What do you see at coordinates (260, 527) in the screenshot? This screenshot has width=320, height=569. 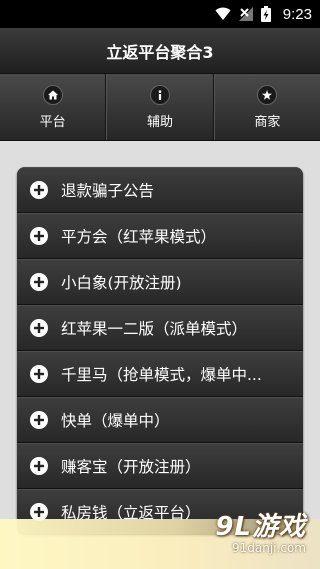 I see `watermark-logo: 9L游戏` at bounding box center [260, 527].